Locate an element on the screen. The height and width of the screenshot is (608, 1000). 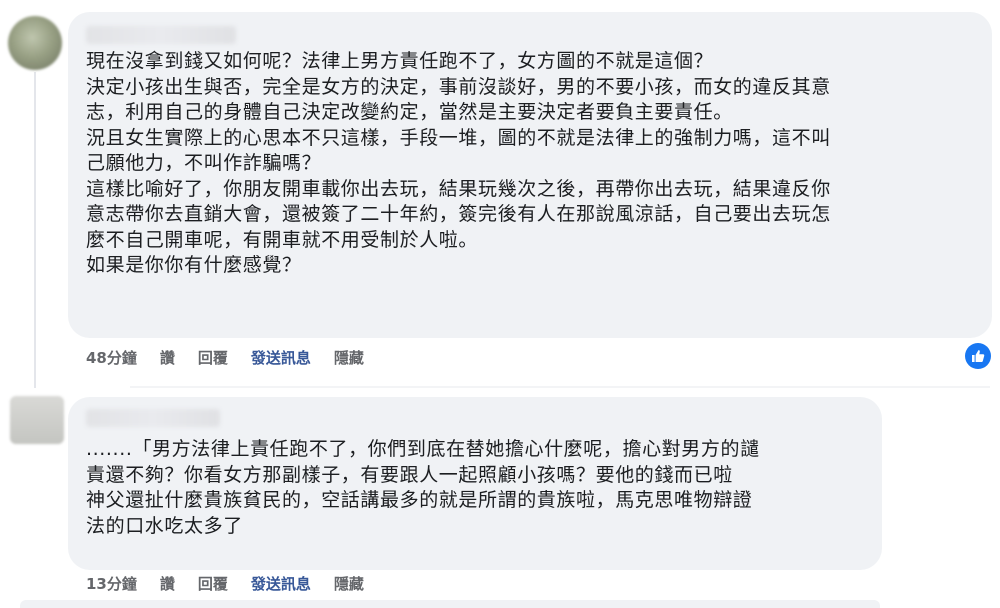
reply-thread-line is located at coordinates (35, 230).